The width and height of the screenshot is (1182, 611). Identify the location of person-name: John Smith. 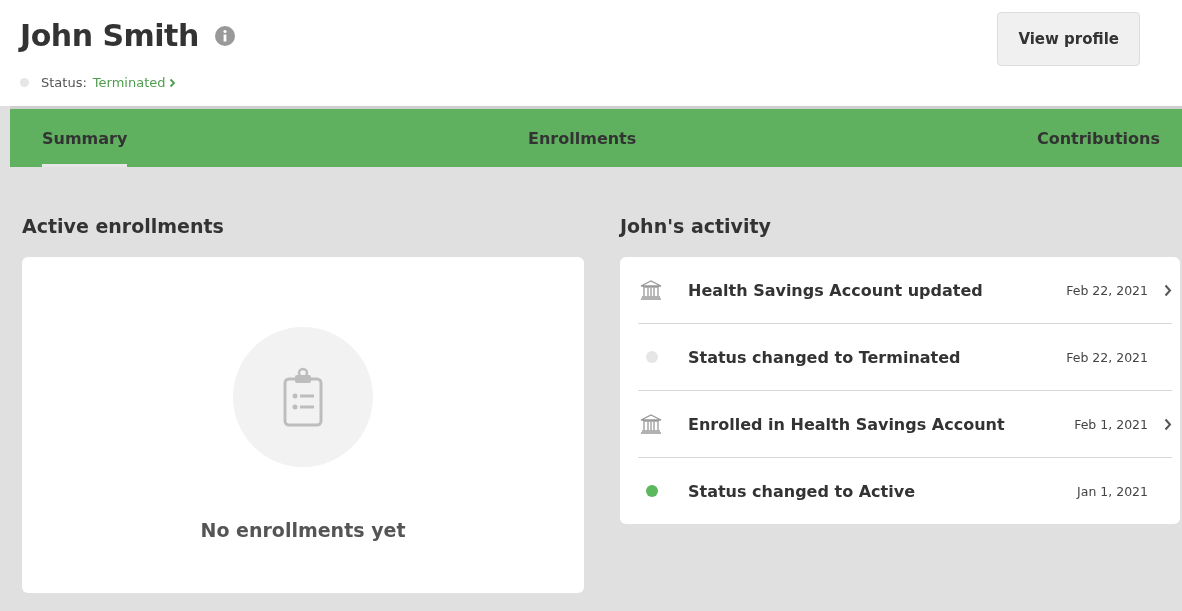
(109, 35).